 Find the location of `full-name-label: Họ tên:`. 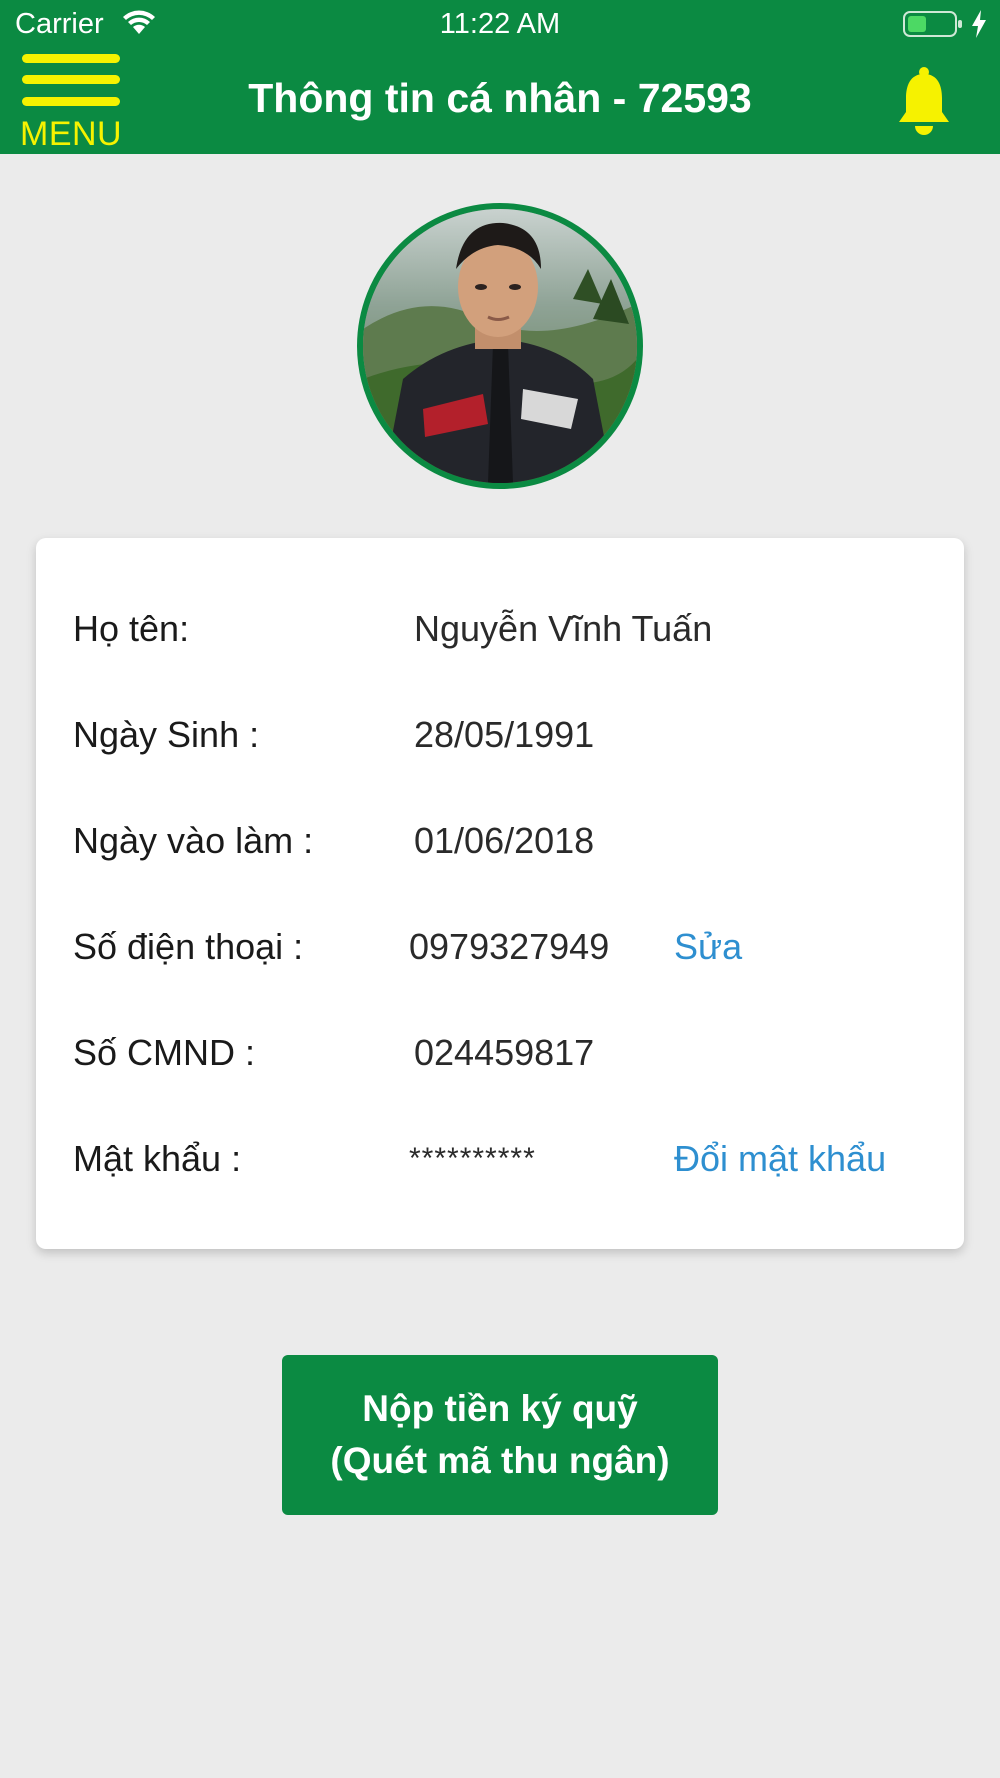

full-name-label: Họ tên: is located at coordinates (131, 628).